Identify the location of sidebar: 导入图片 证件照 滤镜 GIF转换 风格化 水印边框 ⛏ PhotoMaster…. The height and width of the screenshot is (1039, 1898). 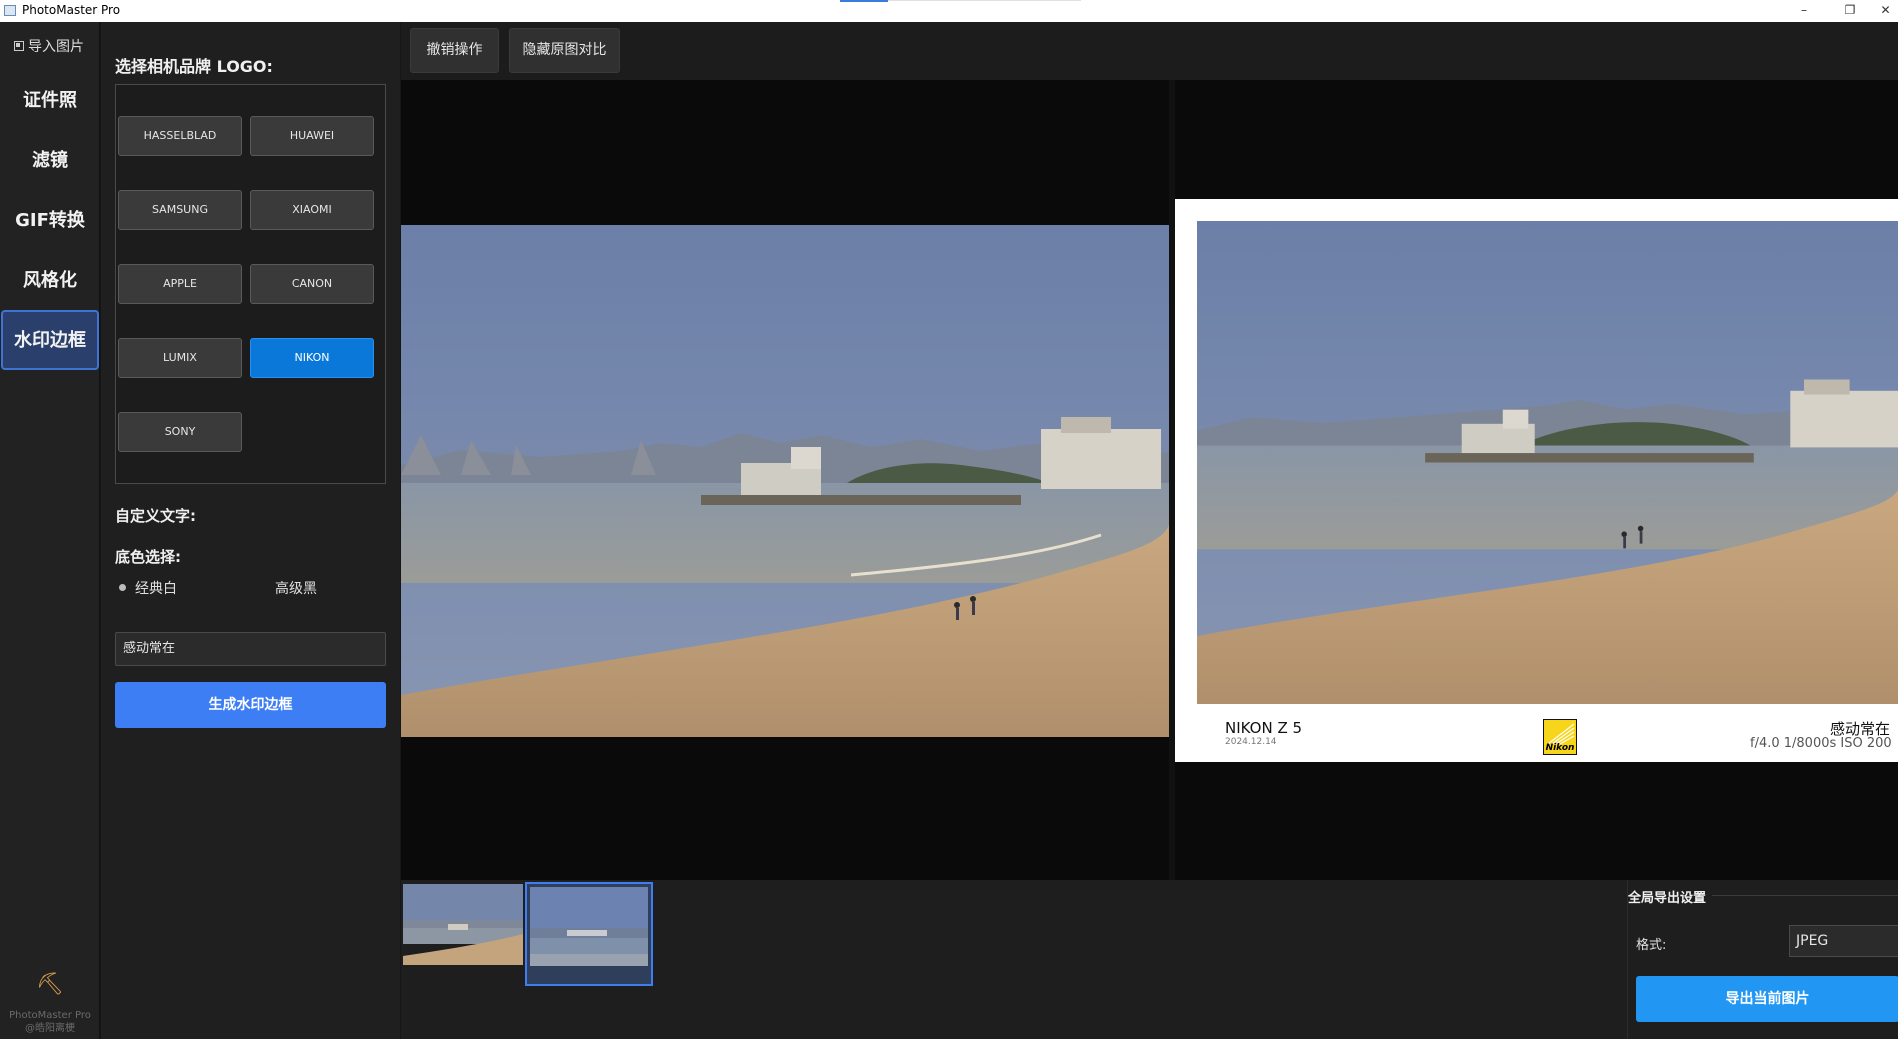
(50, 530).